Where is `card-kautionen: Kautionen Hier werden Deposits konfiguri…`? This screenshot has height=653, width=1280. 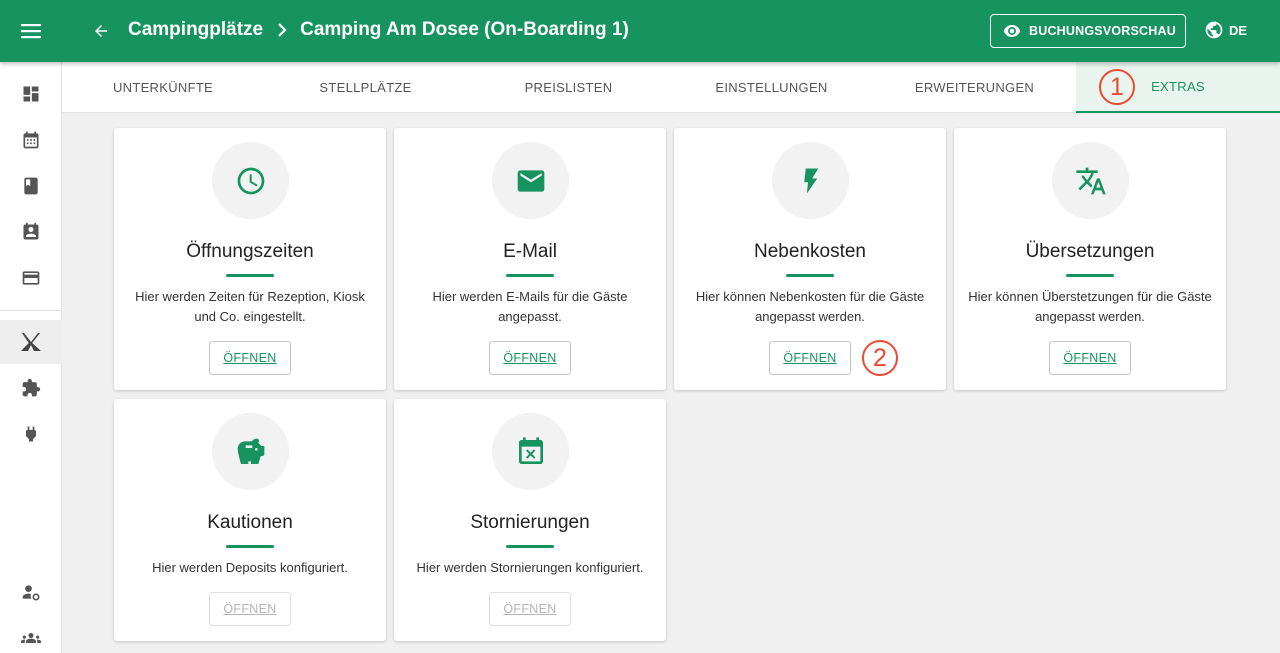
card-kautionen: Kautionen Hier werden Deposits konfiguri… is located at coordinates (250, 520).